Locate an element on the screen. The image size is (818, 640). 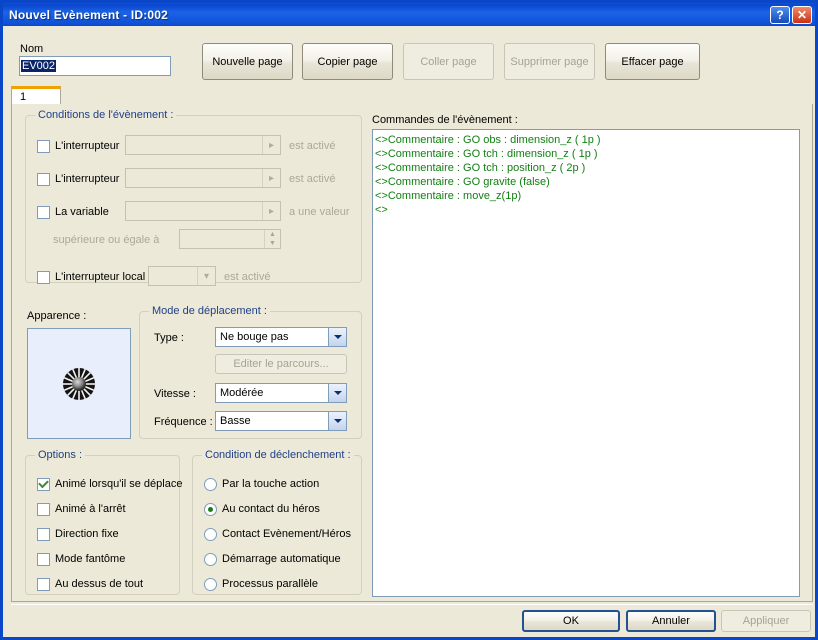
trigger-parallel-process: Processus parallèle is located at coordinates (261, 584).